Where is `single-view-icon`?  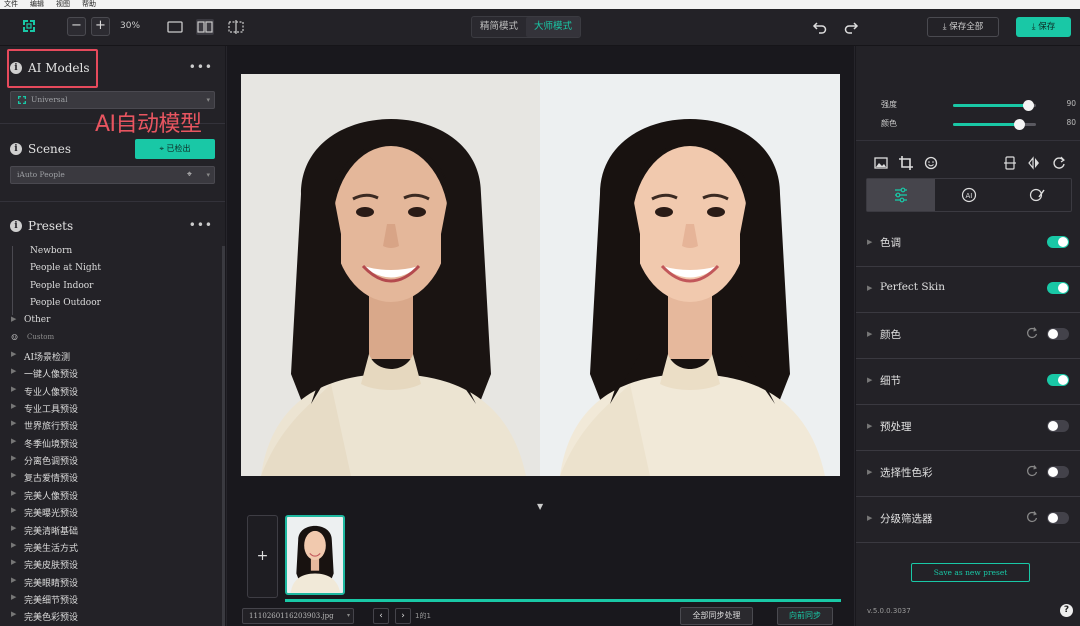 single-view-icon is located at coordinates (175, 27).